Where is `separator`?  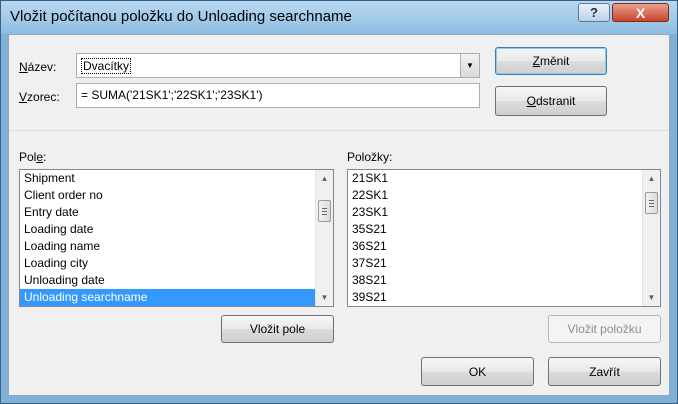
separator is located at coordinates (339, 130).